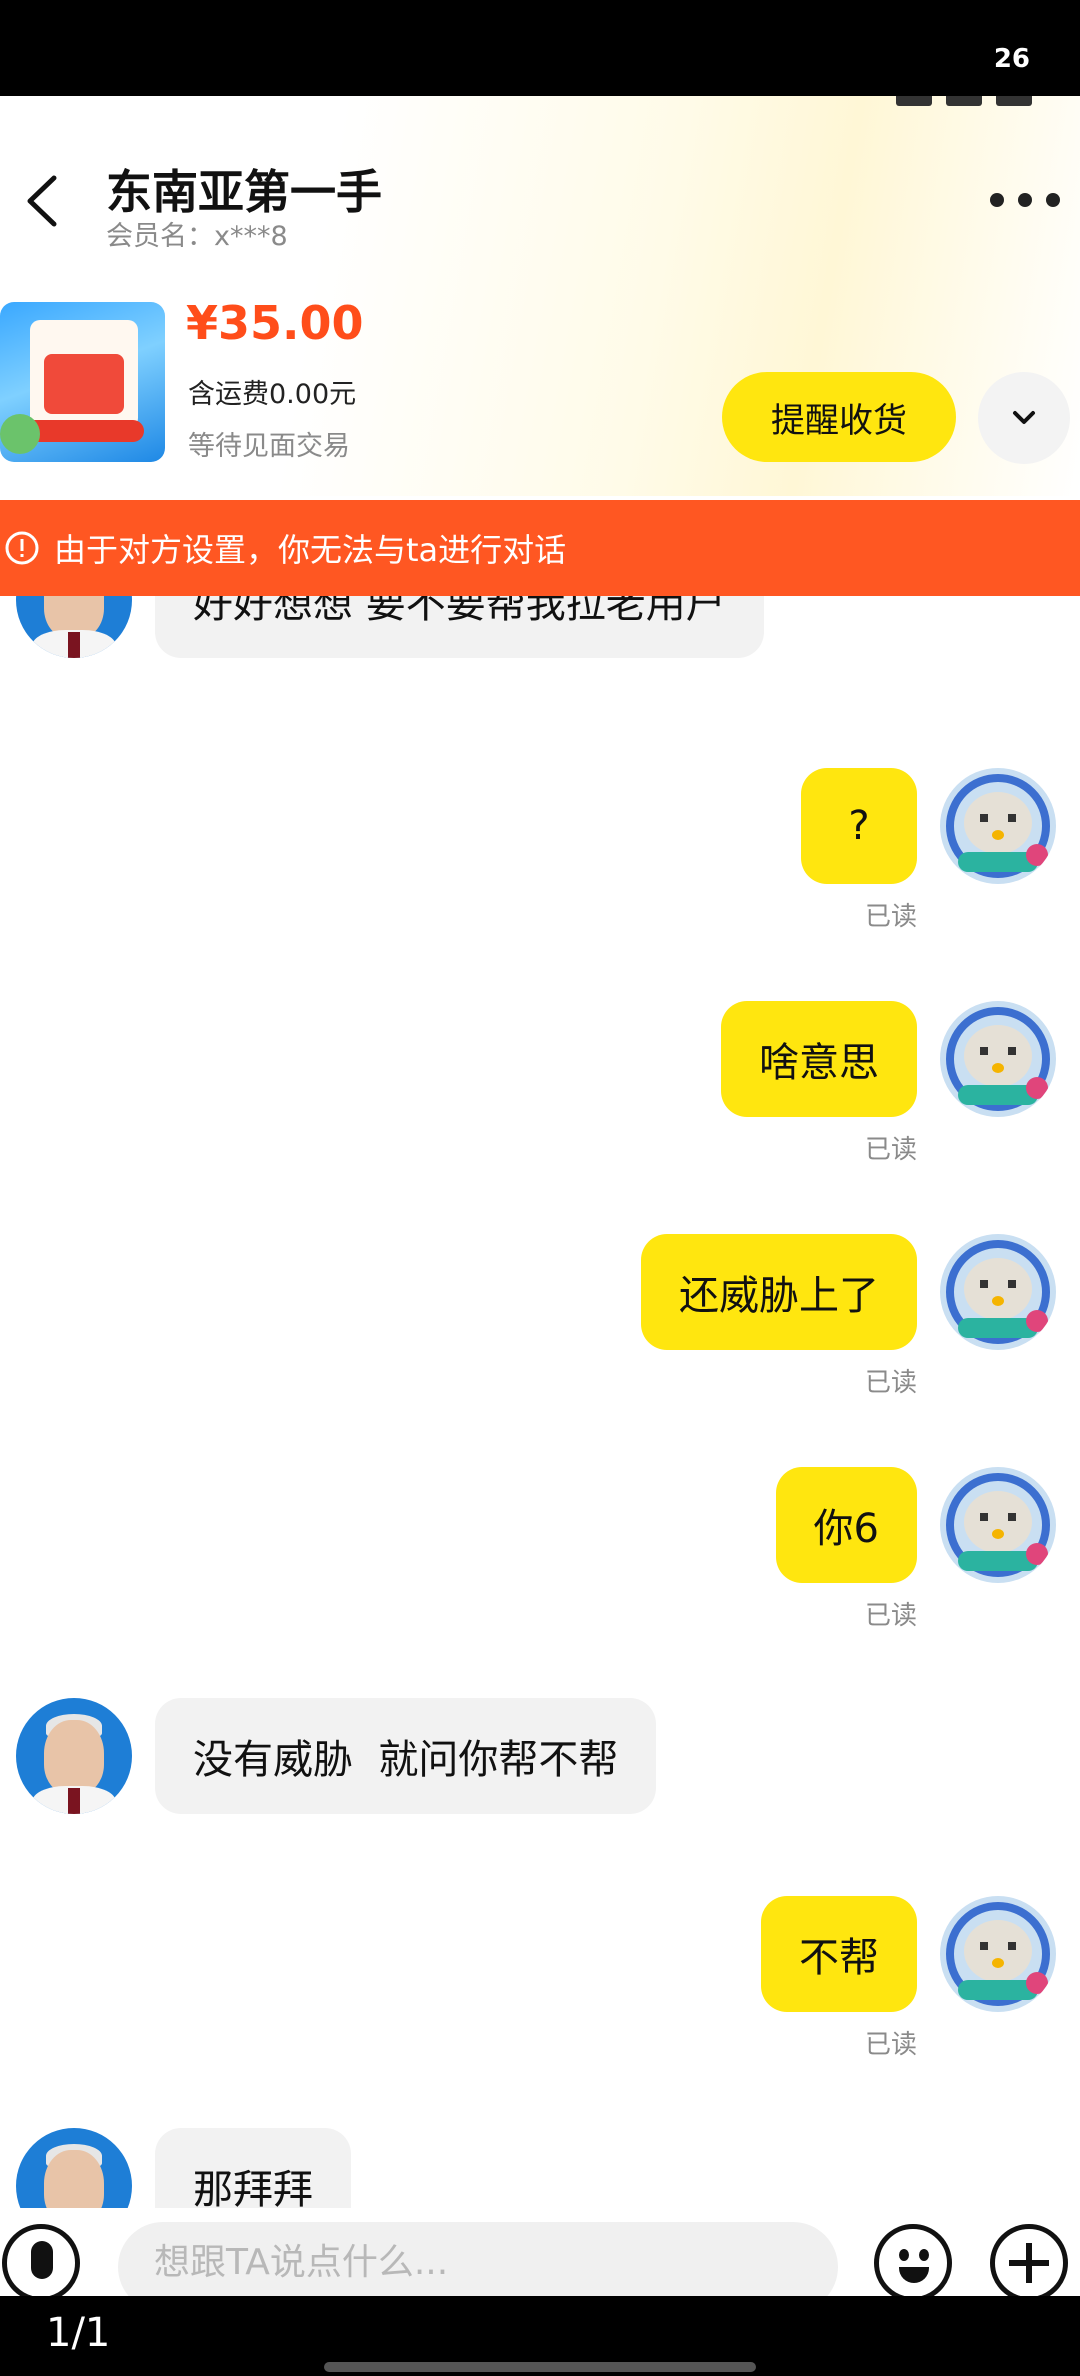 The width and height of the screenshot is (1080, 2376). I want to click on home-handle, so click(540, 2367).